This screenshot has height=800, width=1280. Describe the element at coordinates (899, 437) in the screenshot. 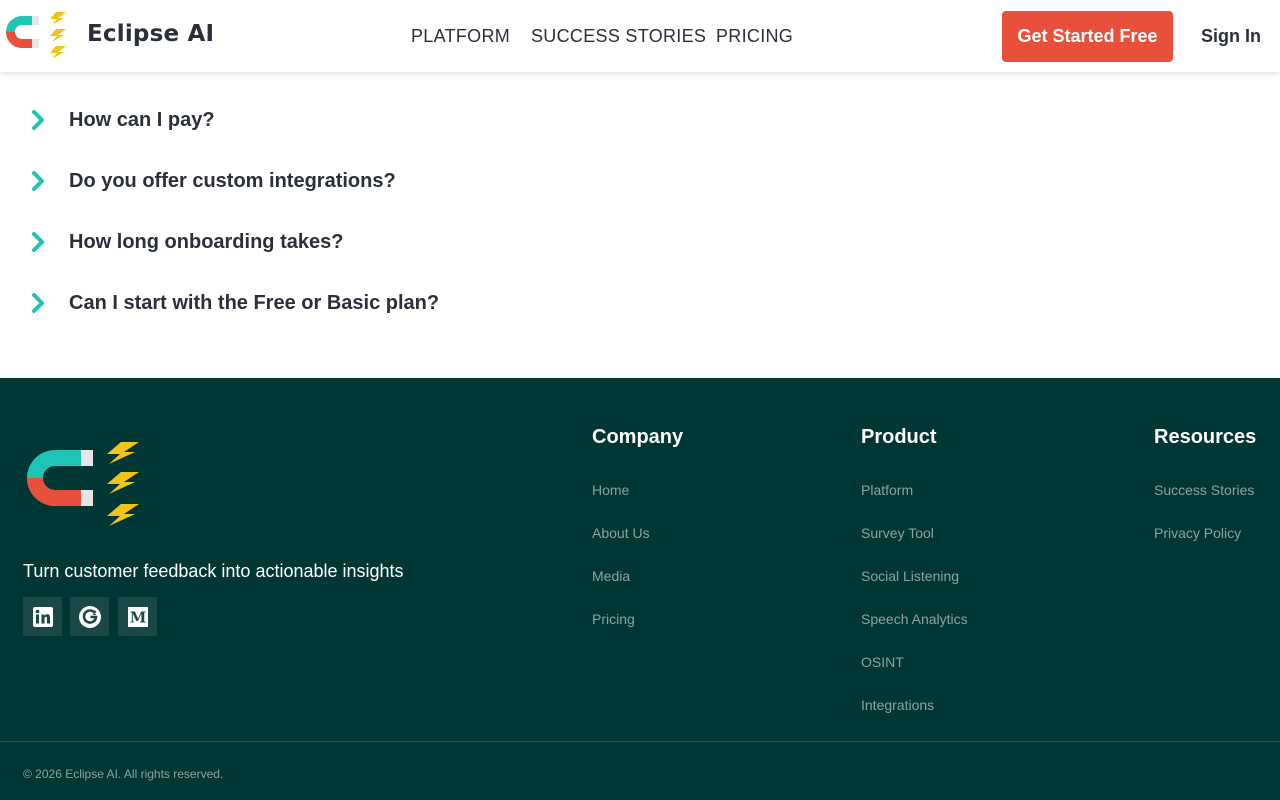

I see `footer-product-heading: Product` at that location.